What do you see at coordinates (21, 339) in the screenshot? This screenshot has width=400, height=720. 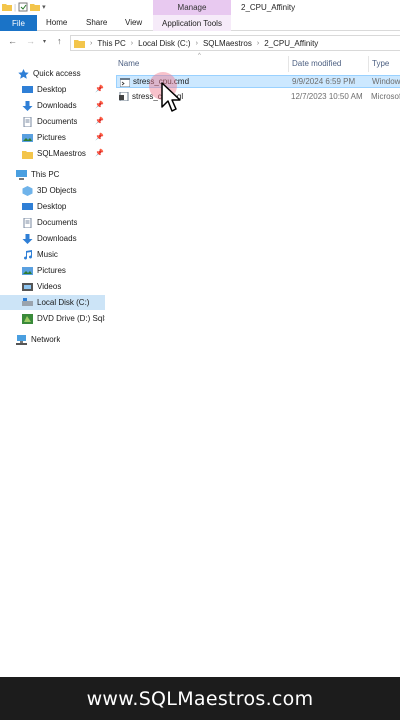 I see `network-icon` at bounding box center [21, 339].